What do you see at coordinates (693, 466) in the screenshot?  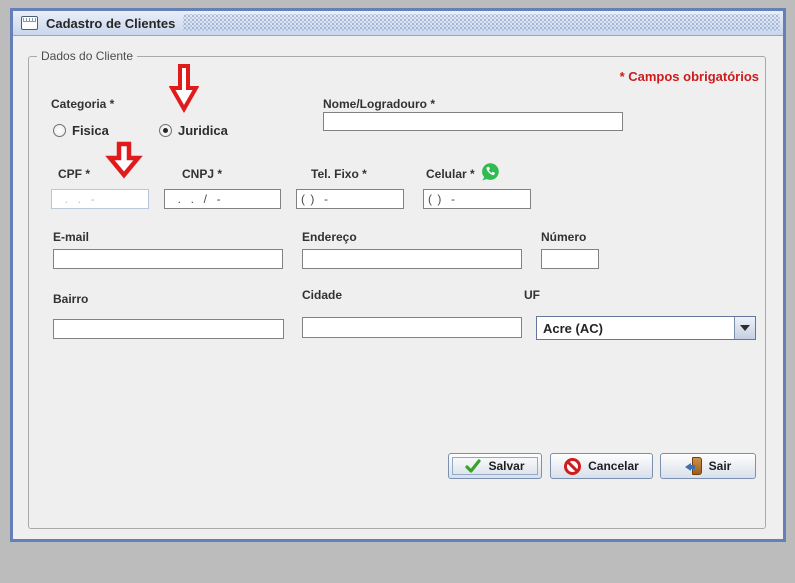 I see `door-exit-icon` at bounding box center [693, 466].